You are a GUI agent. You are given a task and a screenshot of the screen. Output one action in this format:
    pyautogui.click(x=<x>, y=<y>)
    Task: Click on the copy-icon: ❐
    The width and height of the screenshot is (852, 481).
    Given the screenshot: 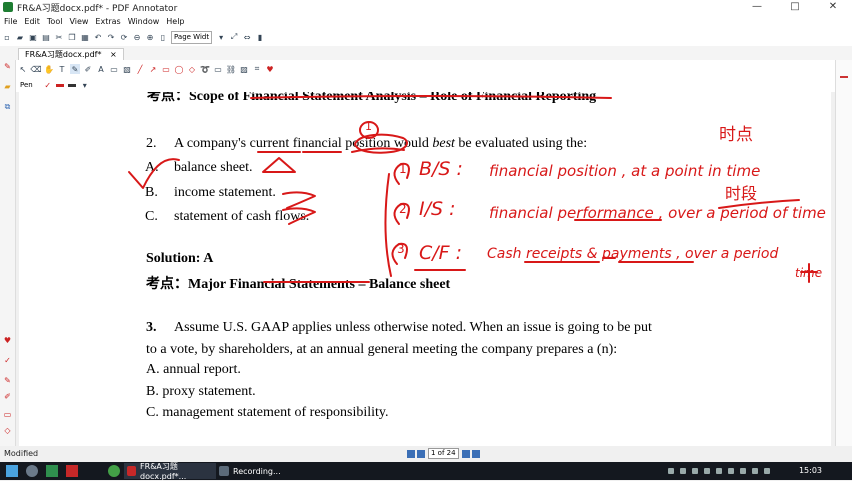 What is the action you would take?
    pyautogui.click(x=72, y=37)
    